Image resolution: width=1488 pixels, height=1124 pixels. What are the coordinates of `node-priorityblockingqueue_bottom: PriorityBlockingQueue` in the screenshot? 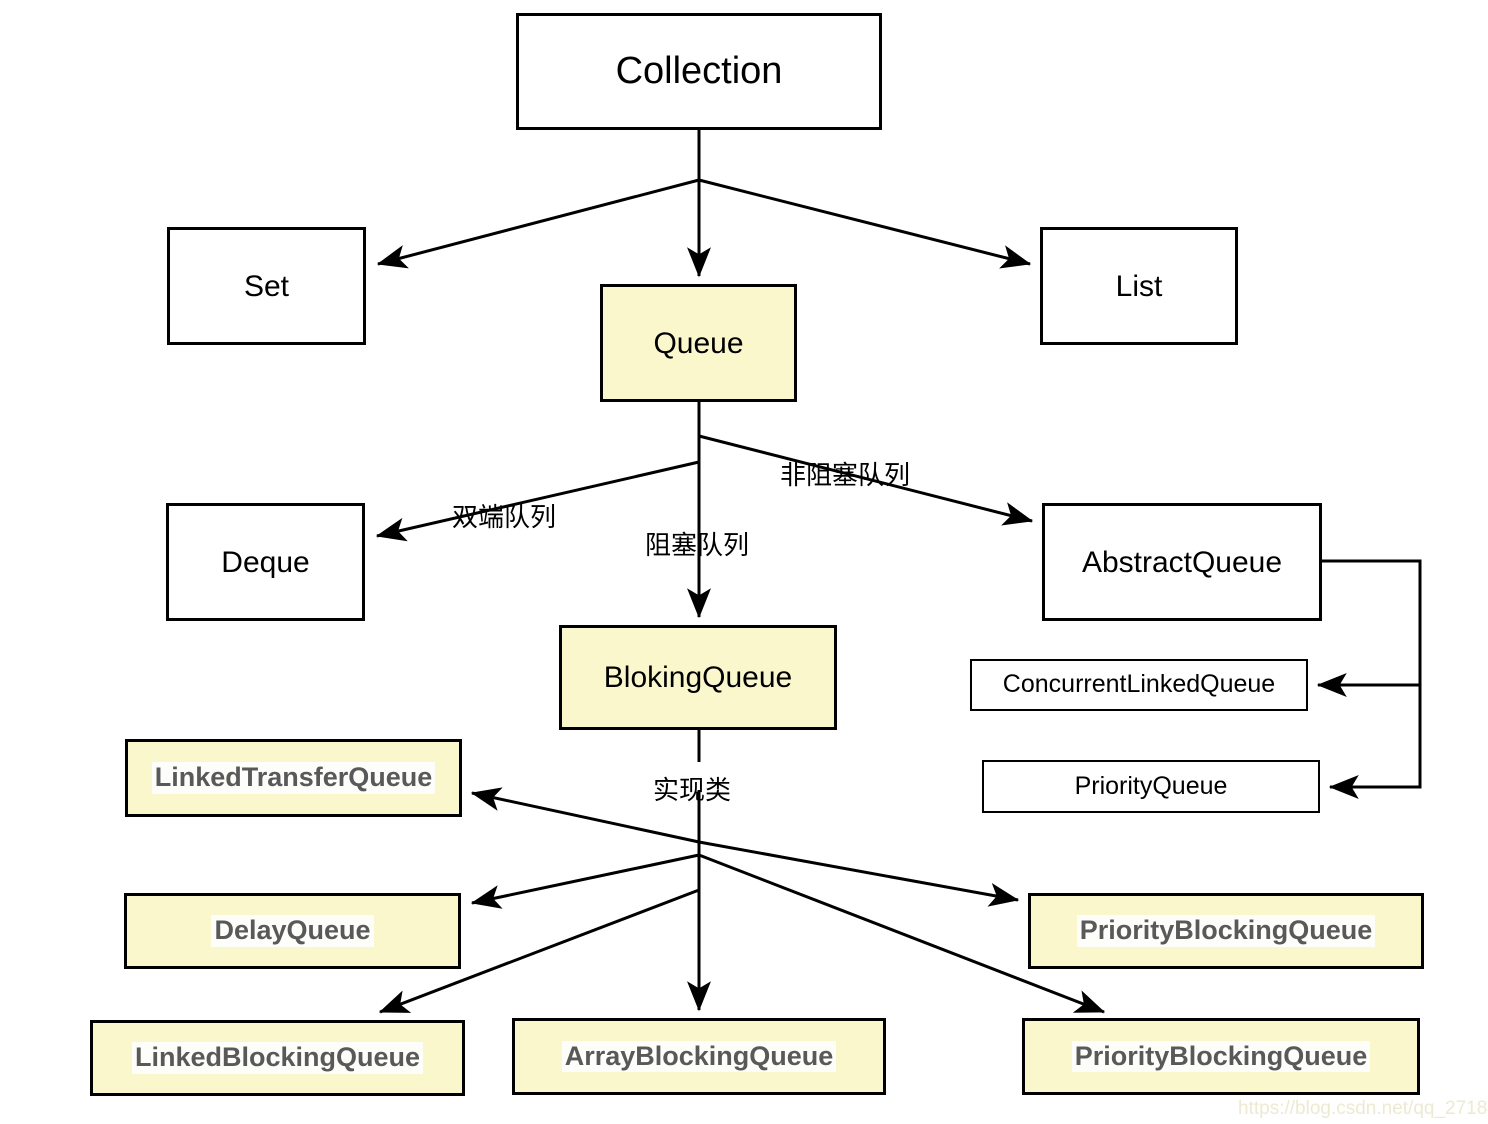 It's located at (1221, 1056).